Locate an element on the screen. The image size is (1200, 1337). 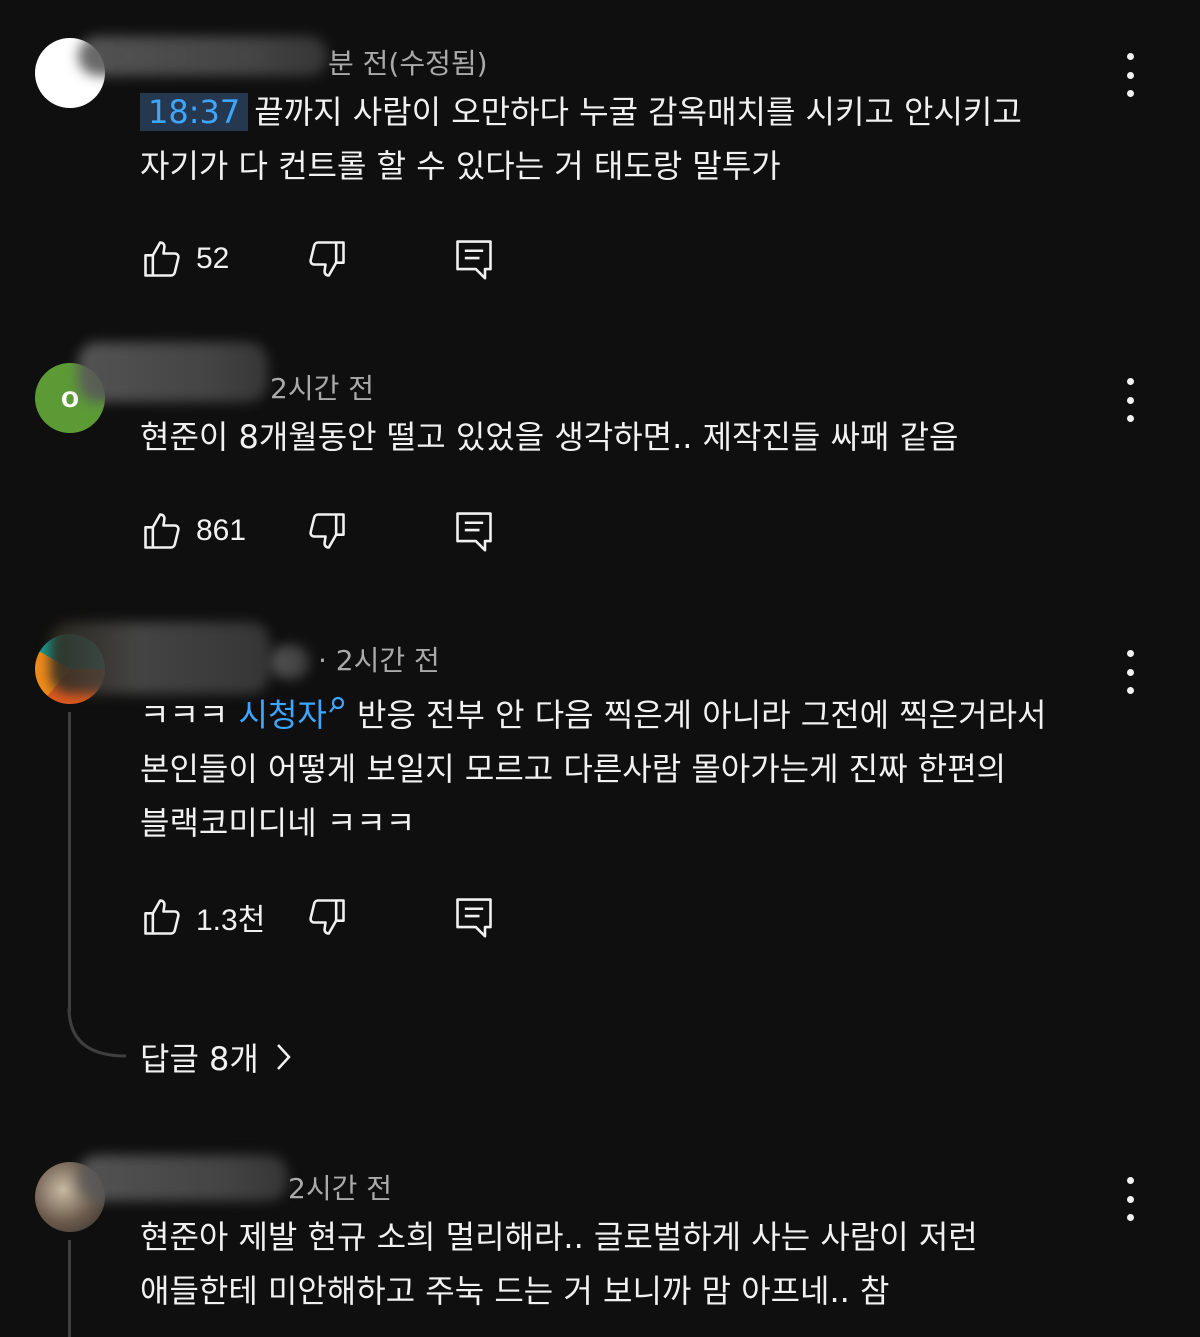
like-count: 52 is located at coordinates (213, 258).